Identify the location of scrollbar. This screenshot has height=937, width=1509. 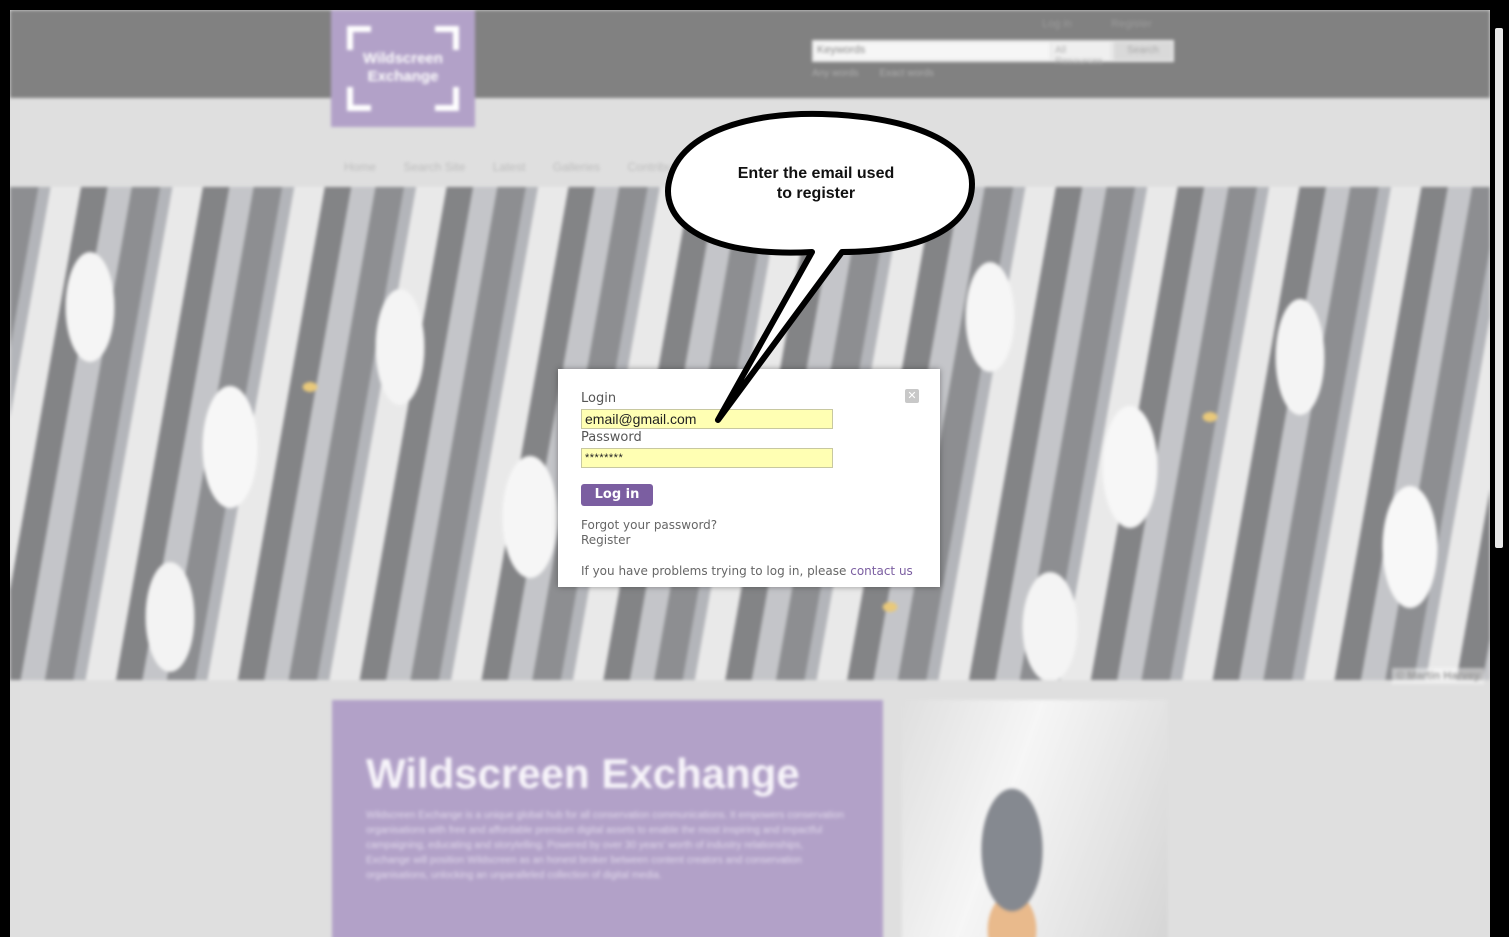
(1499, 473).